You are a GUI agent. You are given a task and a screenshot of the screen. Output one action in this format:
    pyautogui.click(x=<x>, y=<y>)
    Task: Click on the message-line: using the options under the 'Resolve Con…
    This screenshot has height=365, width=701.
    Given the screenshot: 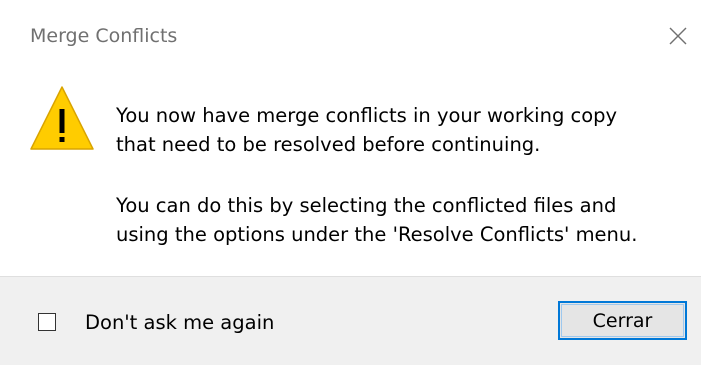 What is the action you would take?
    pyautogui.click(x=377, y=234)
    